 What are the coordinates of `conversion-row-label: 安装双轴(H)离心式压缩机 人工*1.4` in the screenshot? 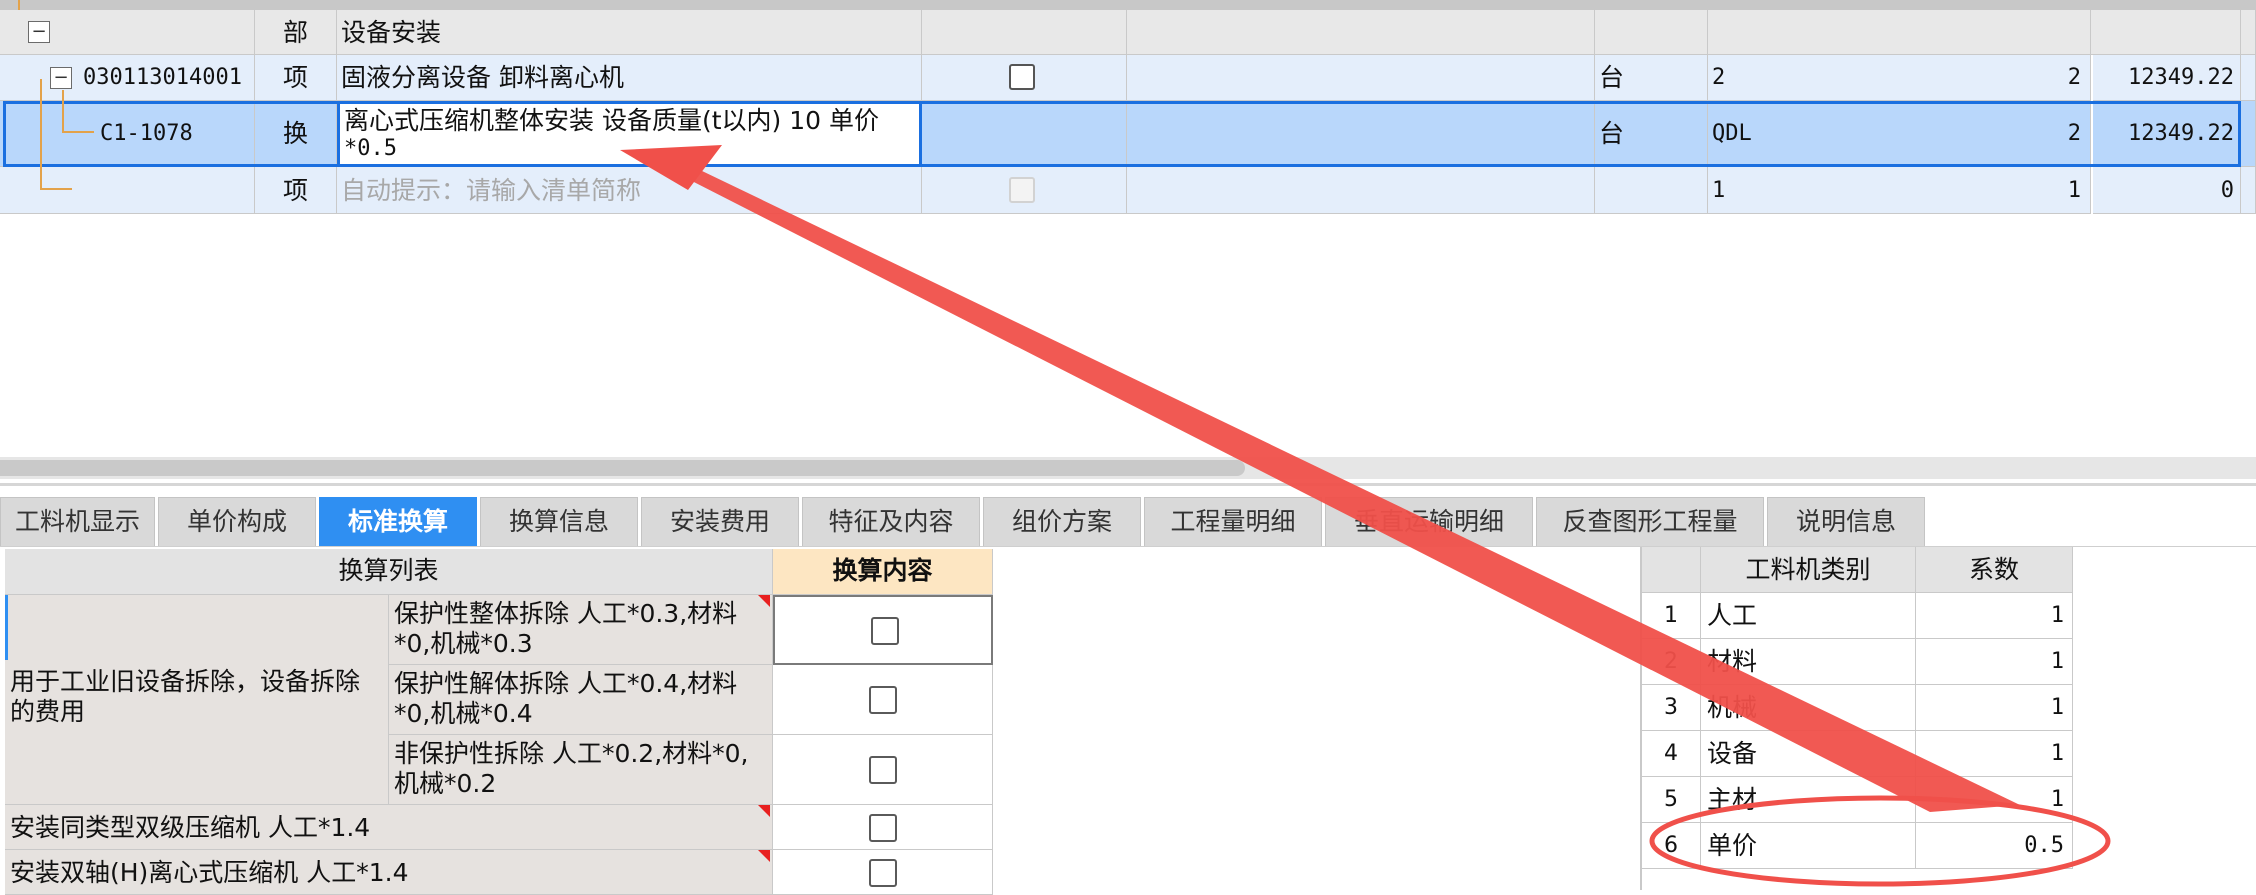 It's located at (209, 872).